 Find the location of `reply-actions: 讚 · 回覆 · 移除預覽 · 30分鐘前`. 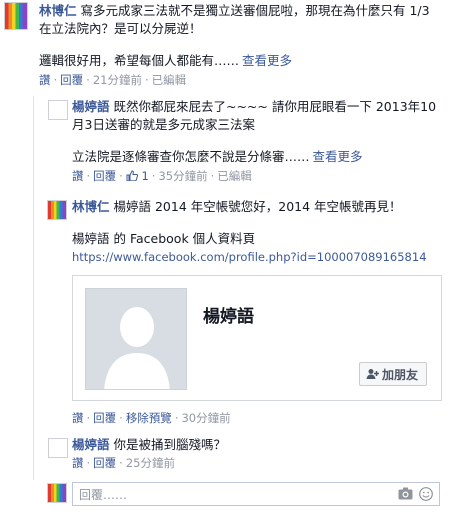

reply-actions: 讚 · 回覆 · 移除預覽 · 30分鐘前 is located at coordinates (151, 418).